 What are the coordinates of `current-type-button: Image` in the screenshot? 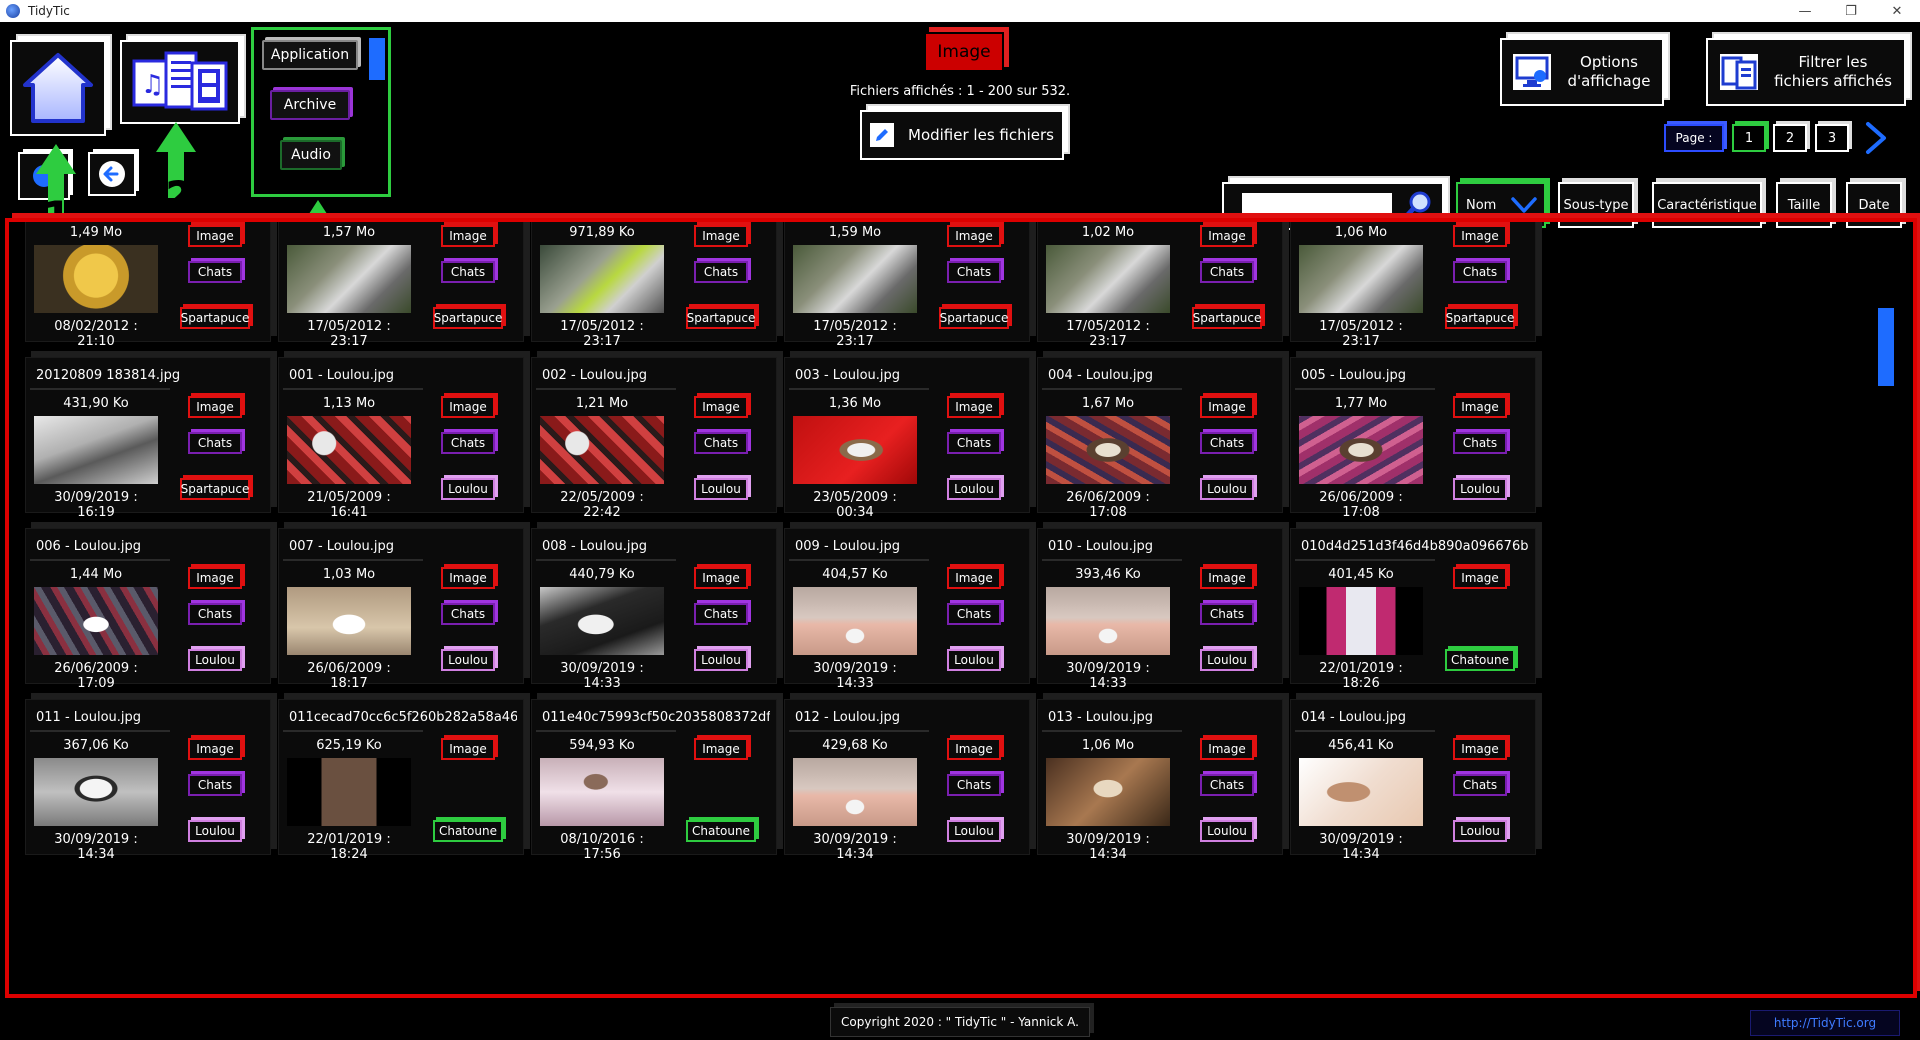 It's located at (964, 52).